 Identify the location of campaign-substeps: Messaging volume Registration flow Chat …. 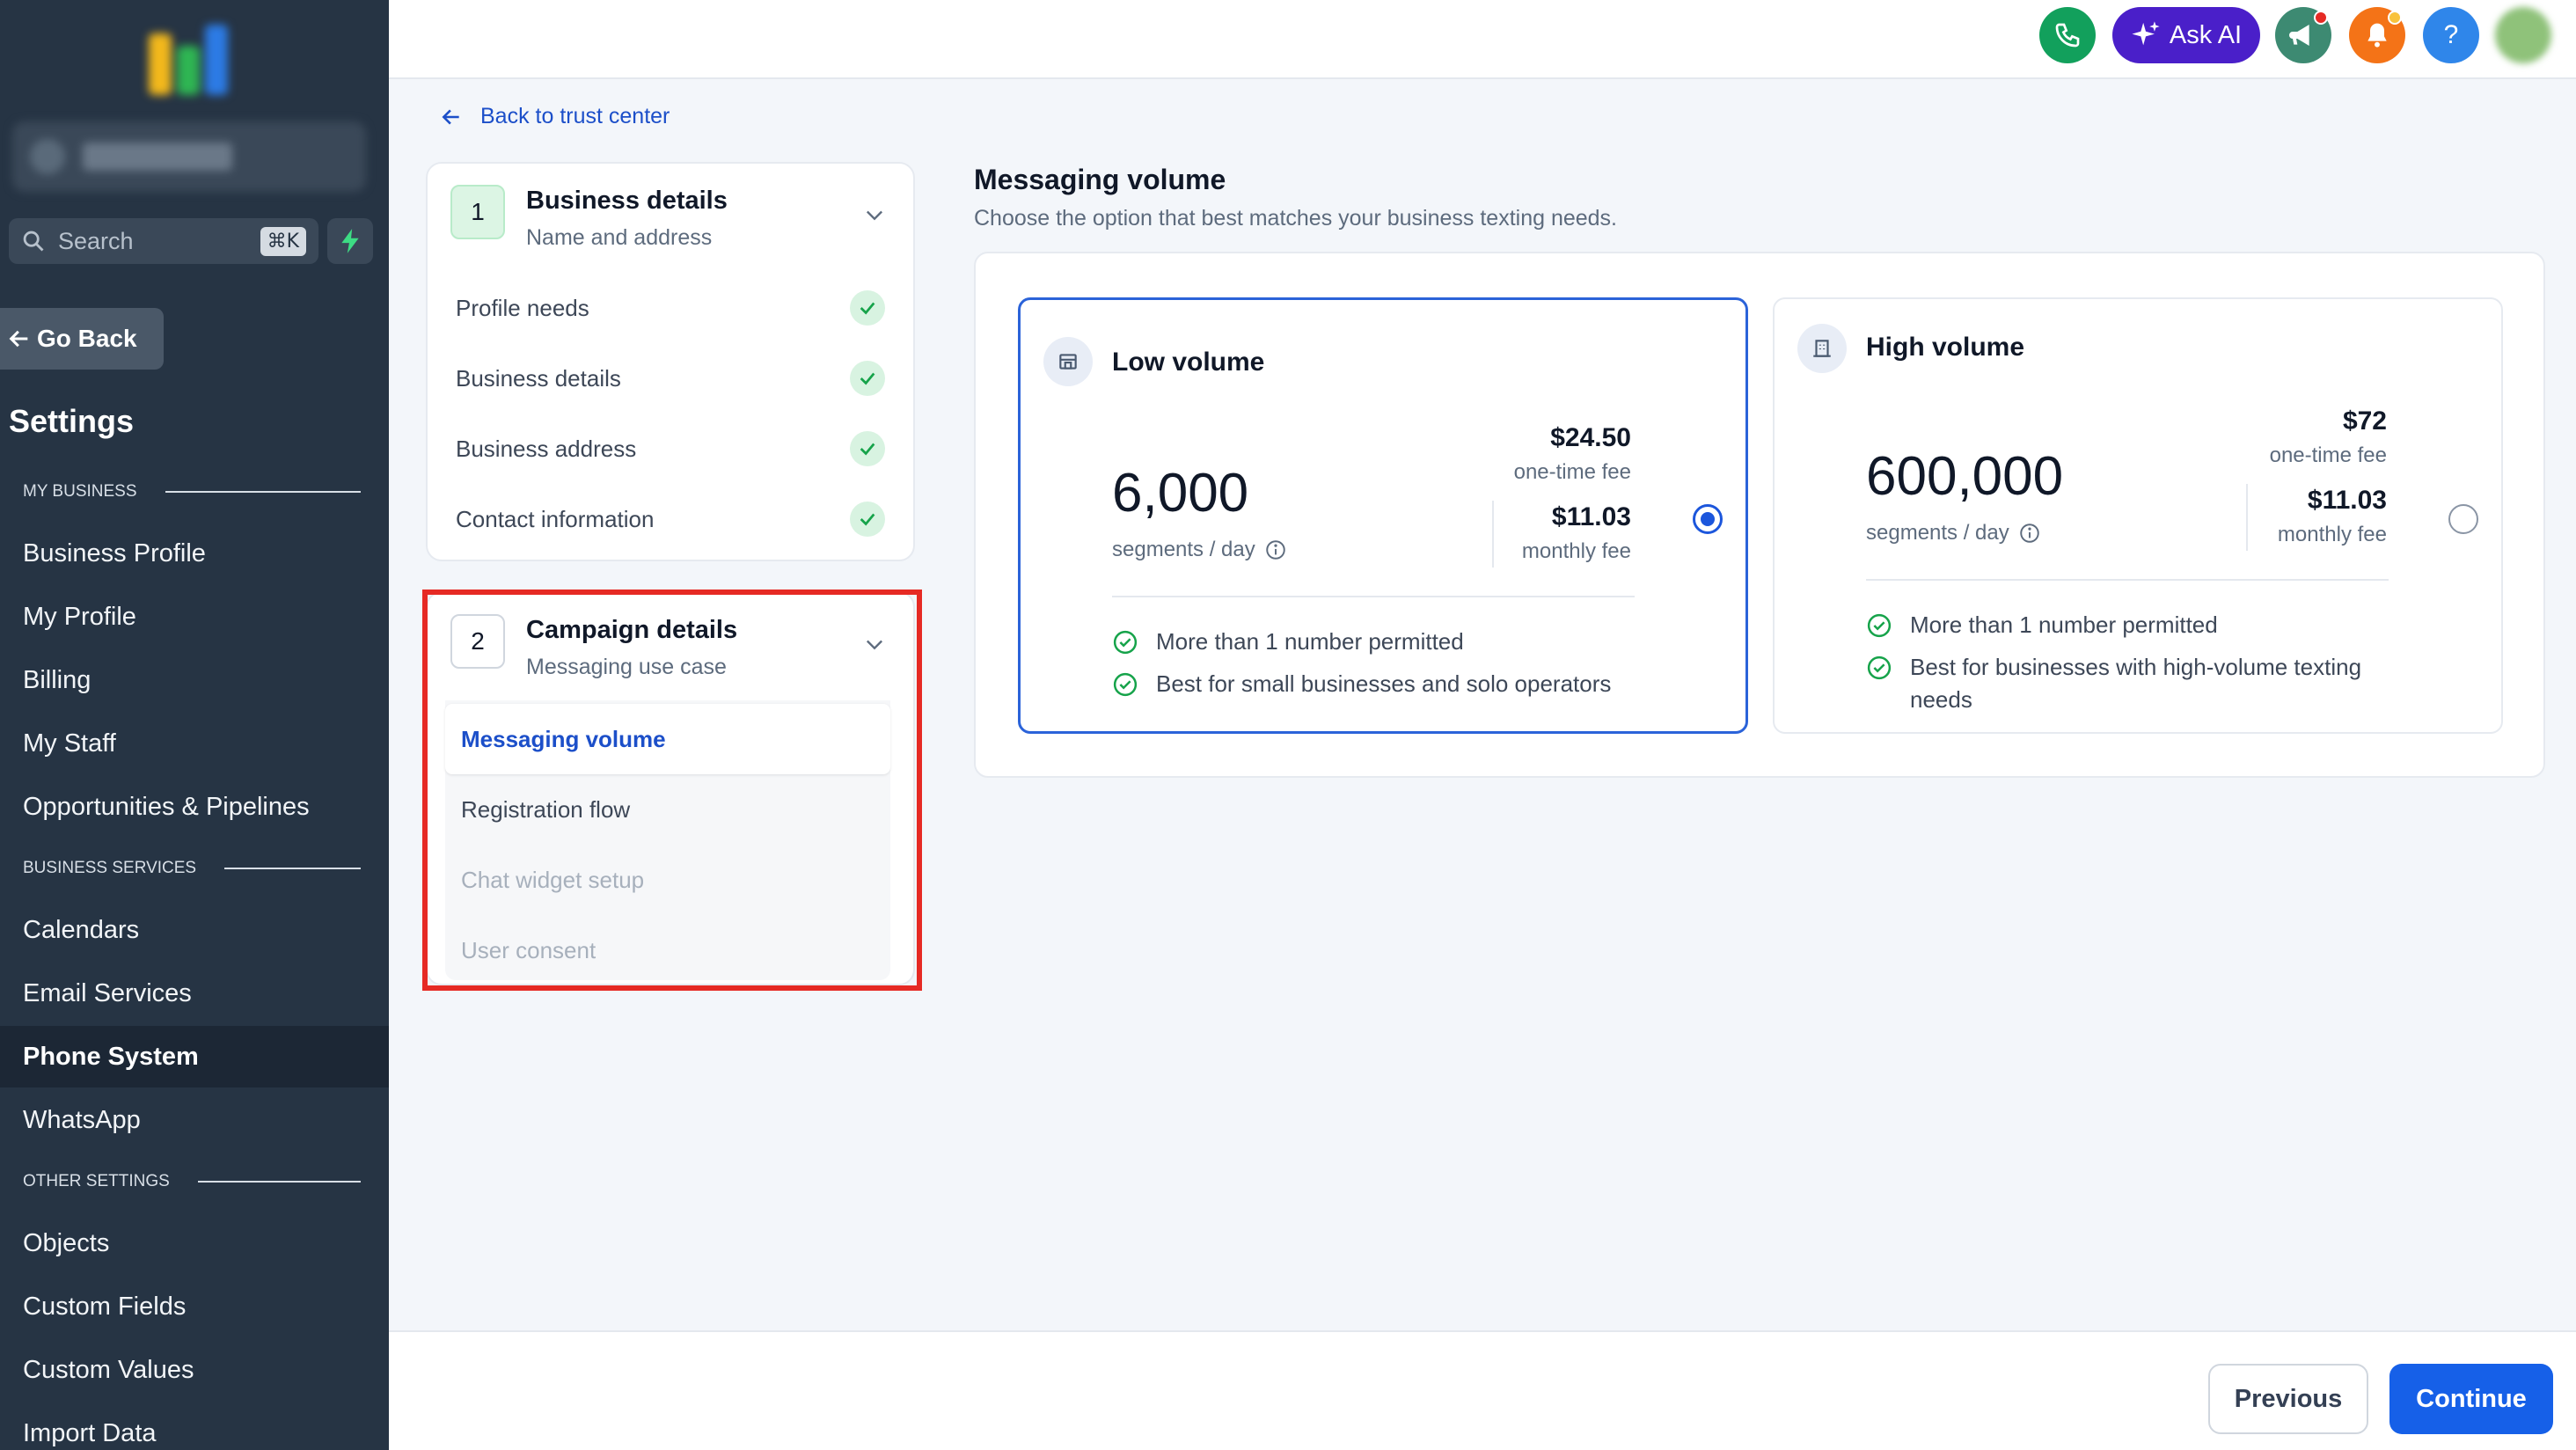
(667, 840).